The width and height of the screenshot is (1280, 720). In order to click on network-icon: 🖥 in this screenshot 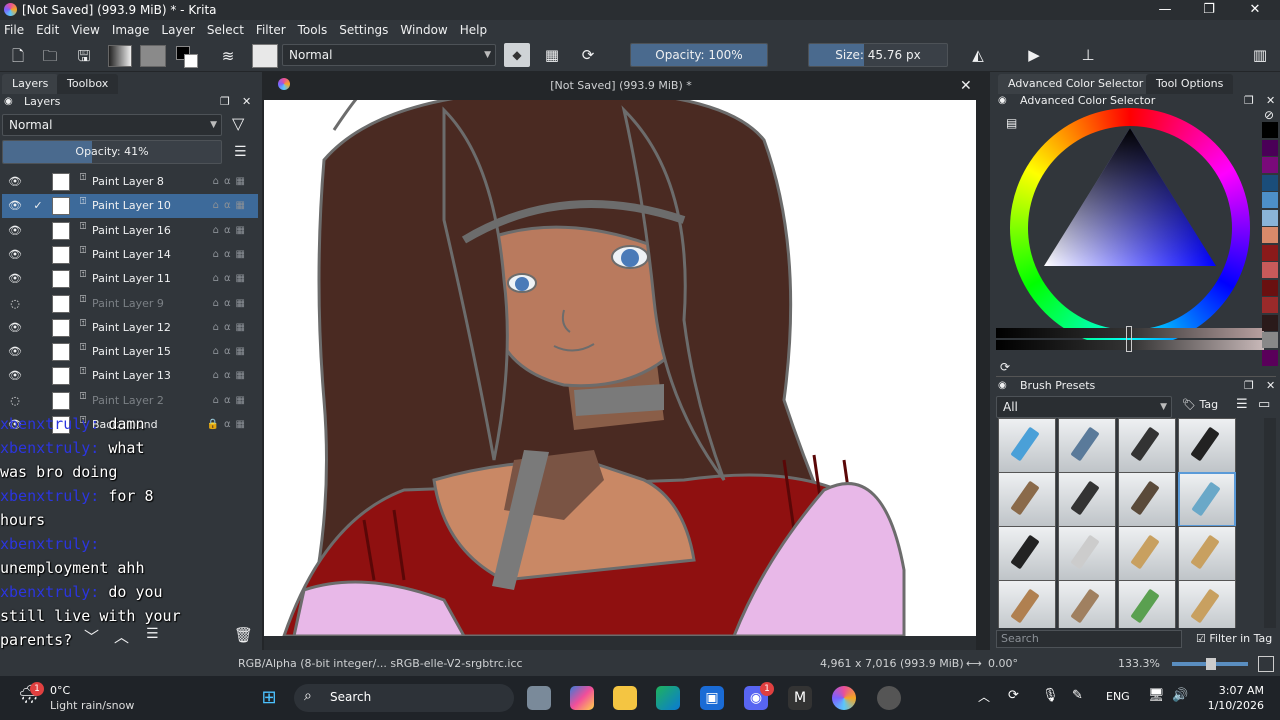, I will do `click(1156, 695)`.